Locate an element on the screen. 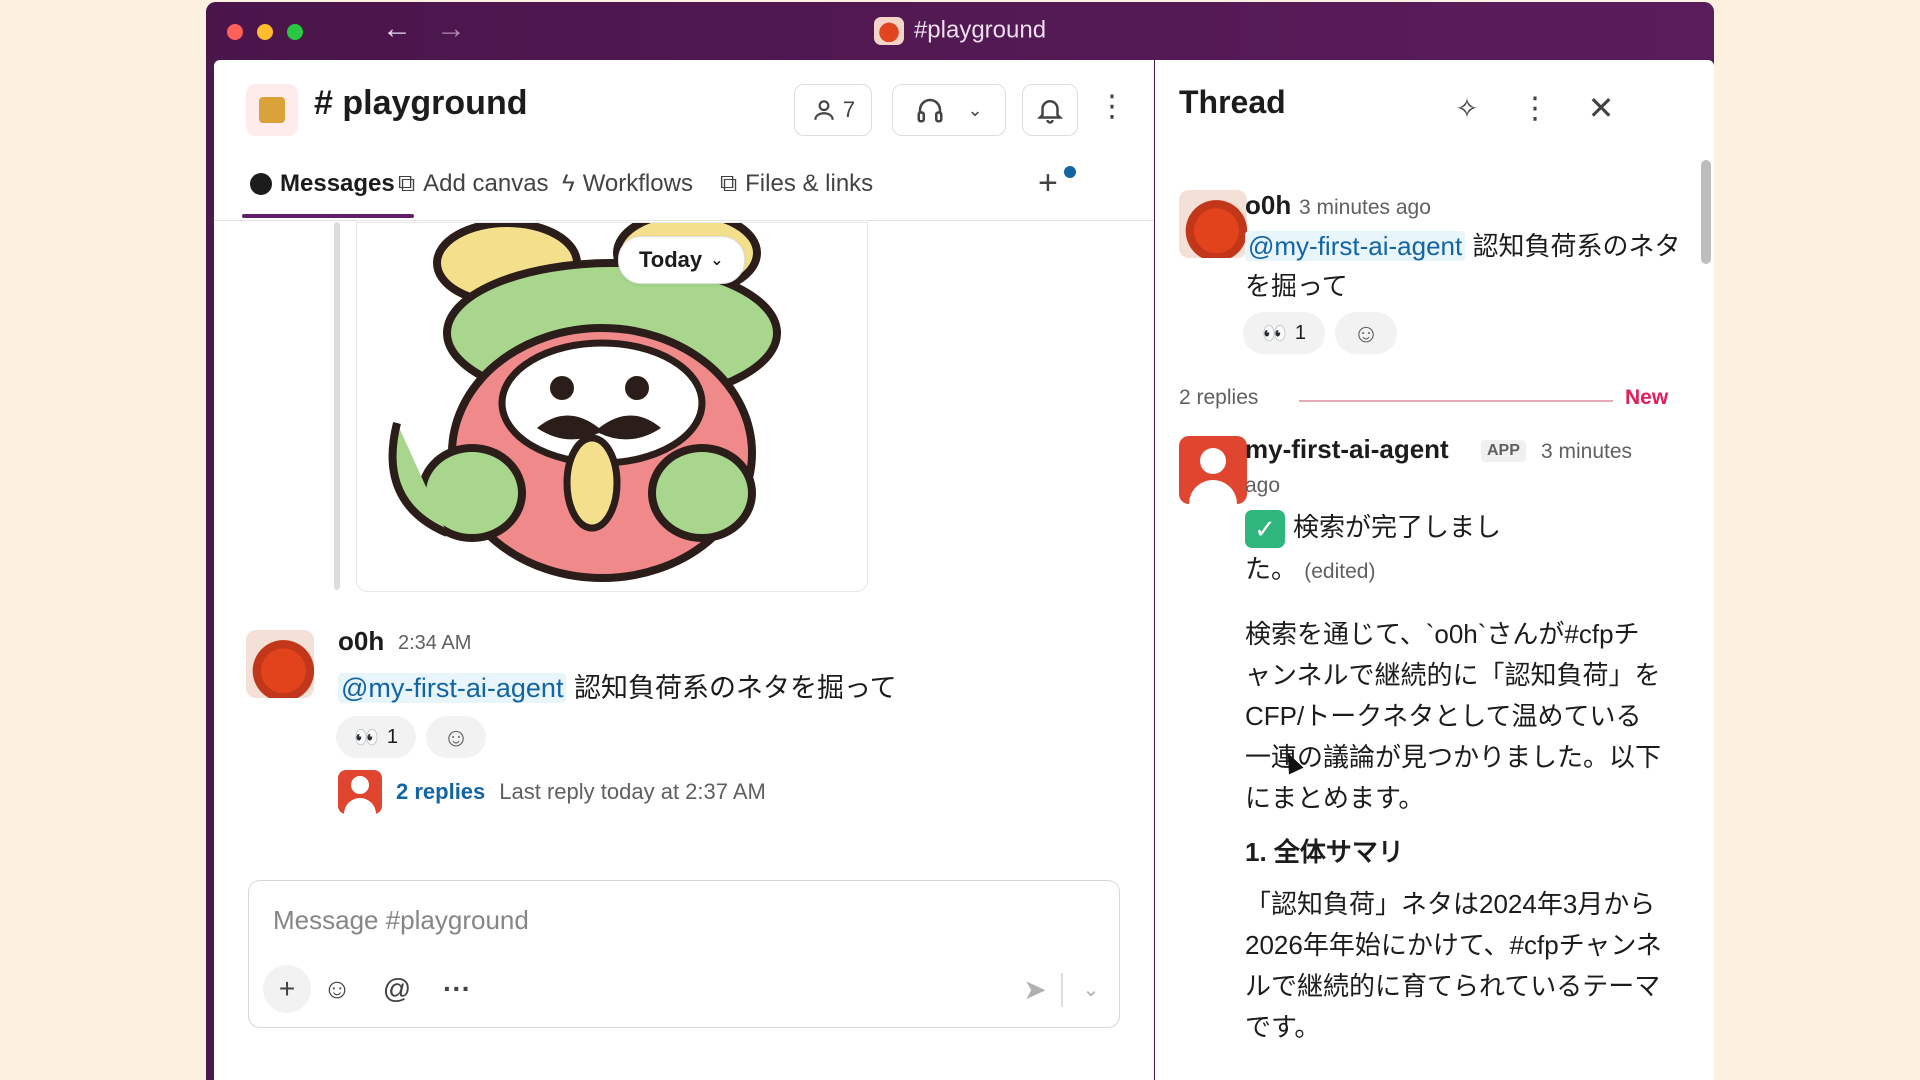 This screenshot has width=1920, height=1080. close-icon: ✕ is located at coordinates (1601, 108).